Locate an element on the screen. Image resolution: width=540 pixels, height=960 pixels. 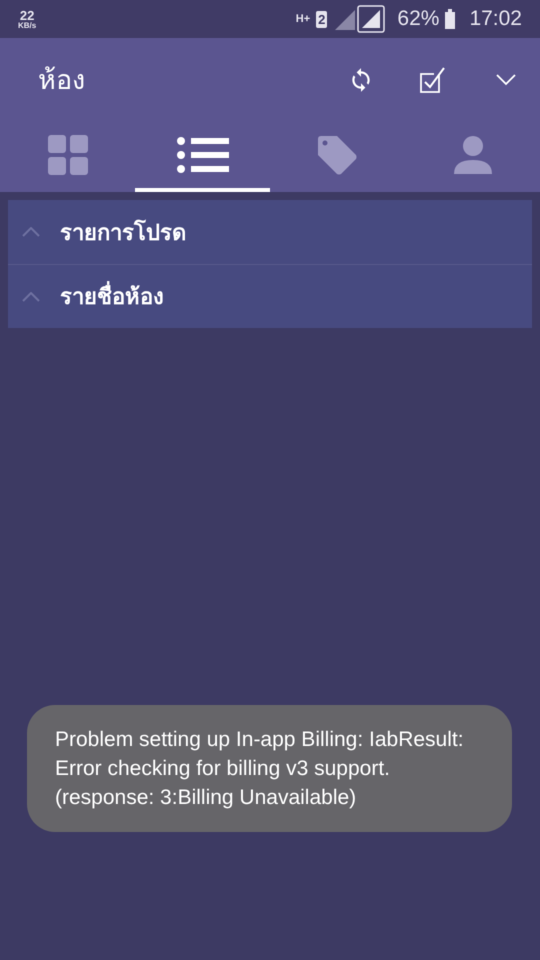
screen-title: ห้อง is located at coordinates (61, 80).